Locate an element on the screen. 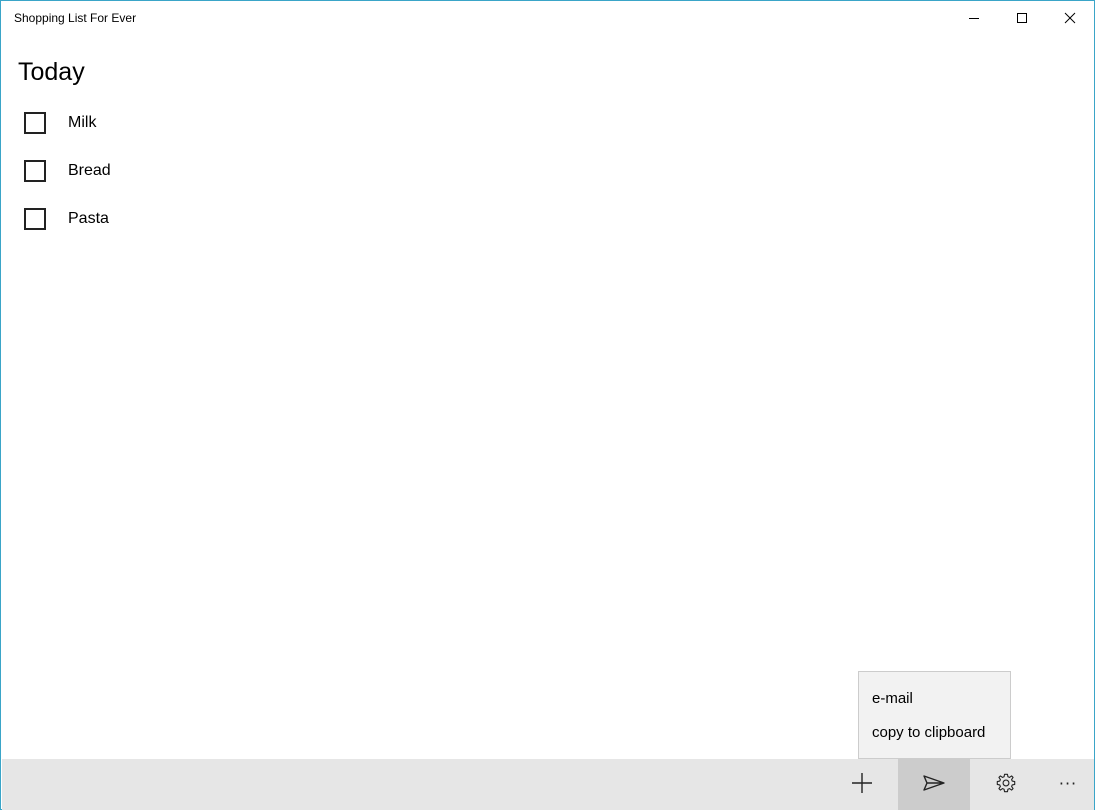 This screenshot has height=810, width=1095. settings-button is located at coordinates (1006, 784).